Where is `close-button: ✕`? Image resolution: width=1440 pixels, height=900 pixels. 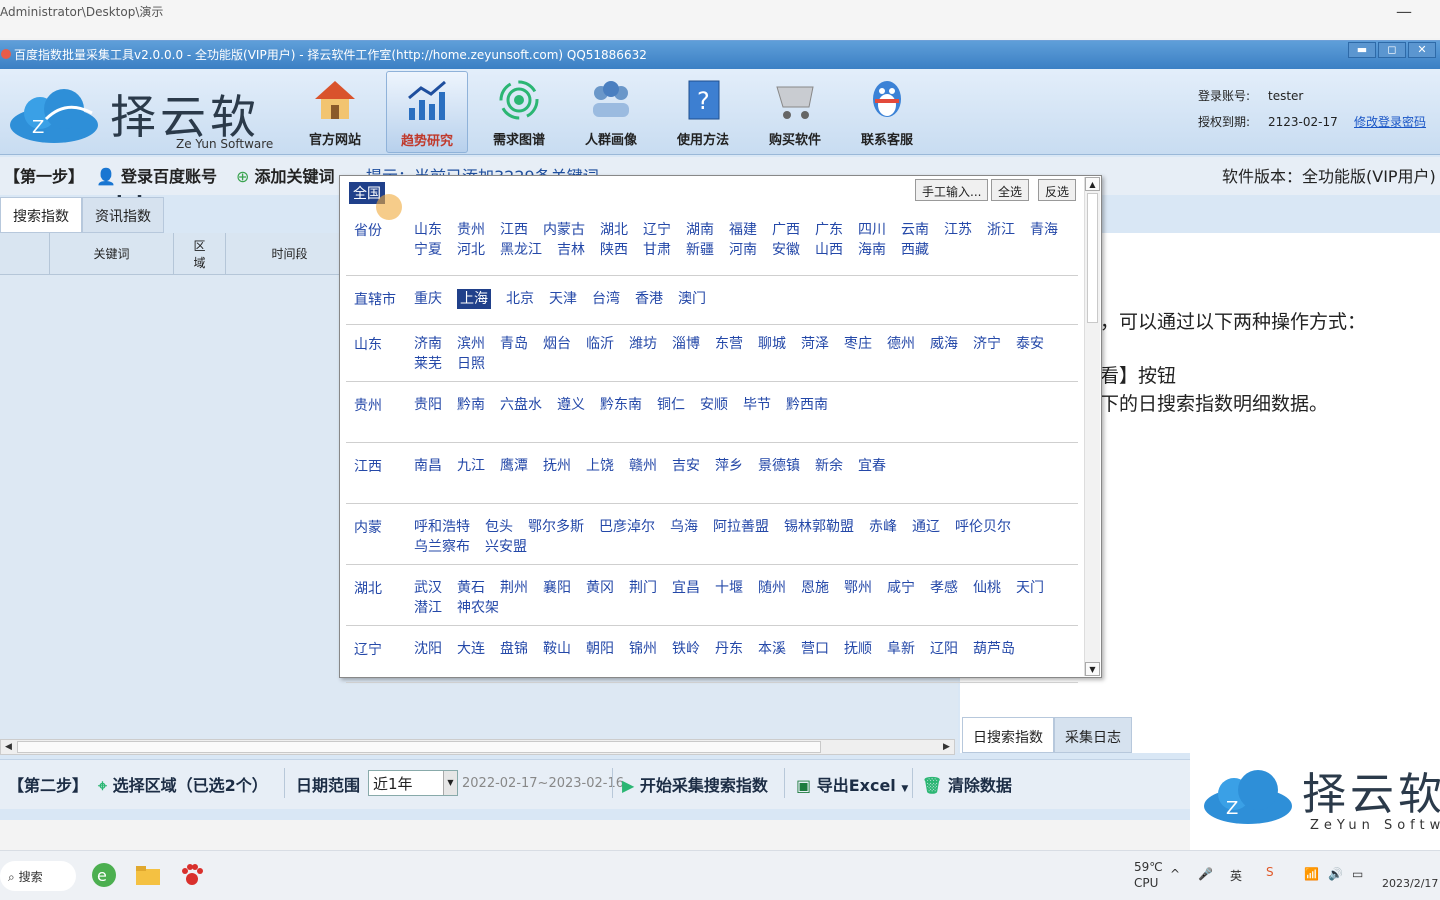
close-button: ✕ is located at coordinates (1422, 50).